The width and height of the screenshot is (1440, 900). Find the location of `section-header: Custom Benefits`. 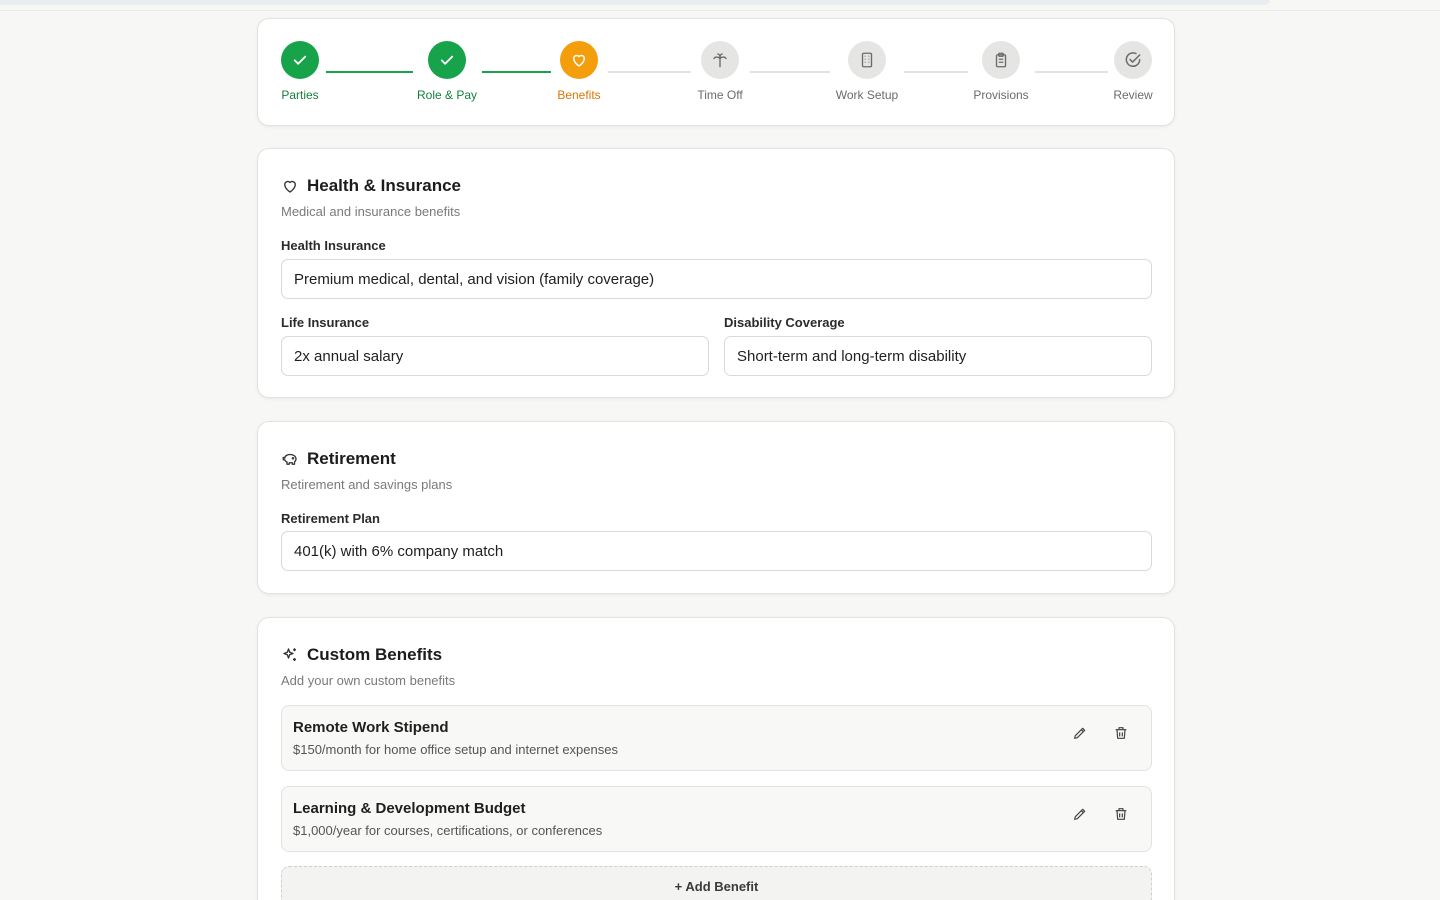

section-header: Custom Benefits is located at coordinates (361, 655).